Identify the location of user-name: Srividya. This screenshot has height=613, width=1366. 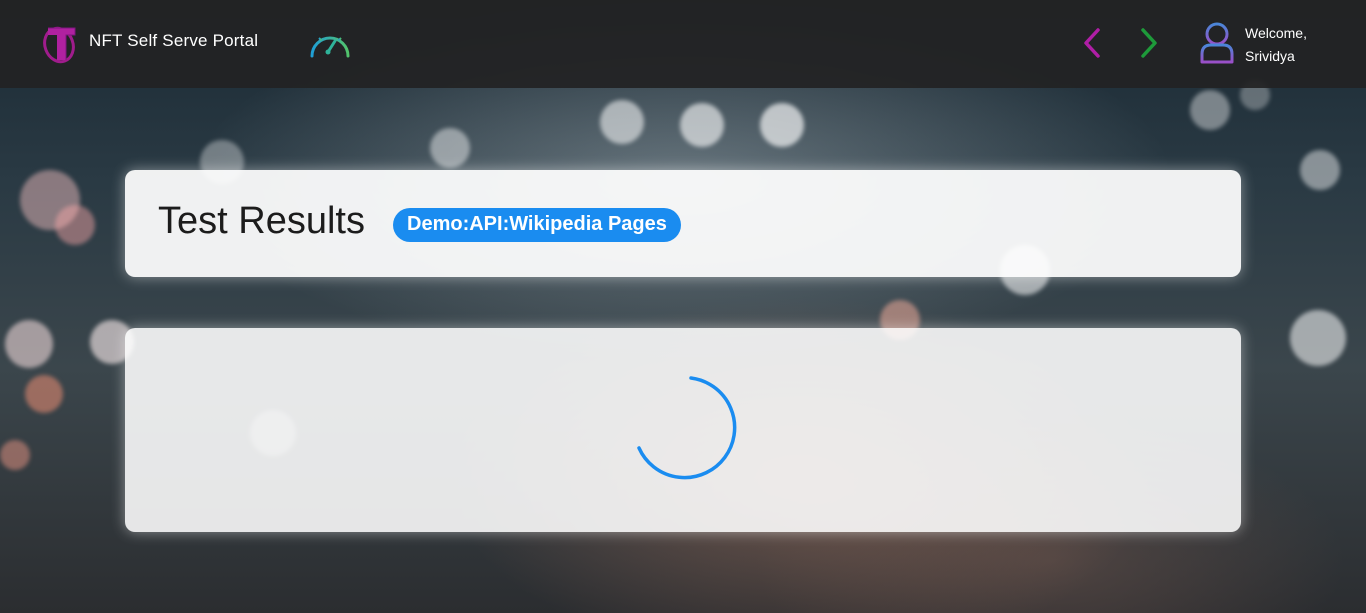
(1270, 56).